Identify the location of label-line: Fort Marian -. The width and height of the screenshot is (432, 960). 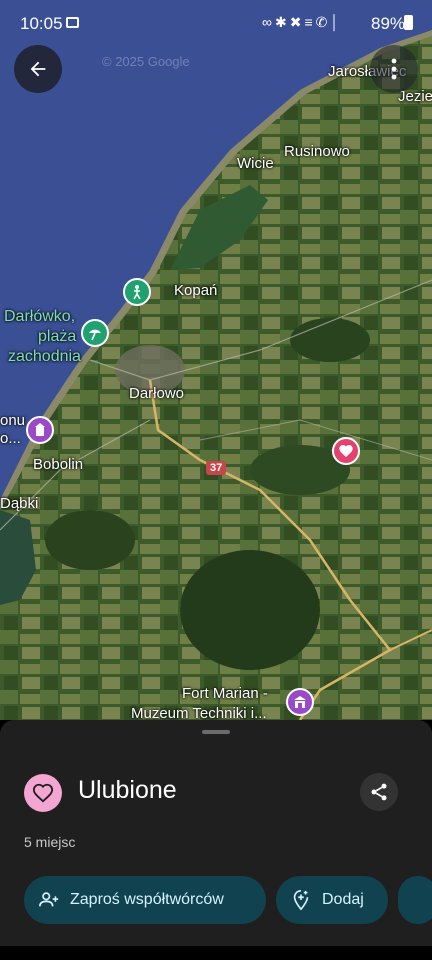
(225, 693).